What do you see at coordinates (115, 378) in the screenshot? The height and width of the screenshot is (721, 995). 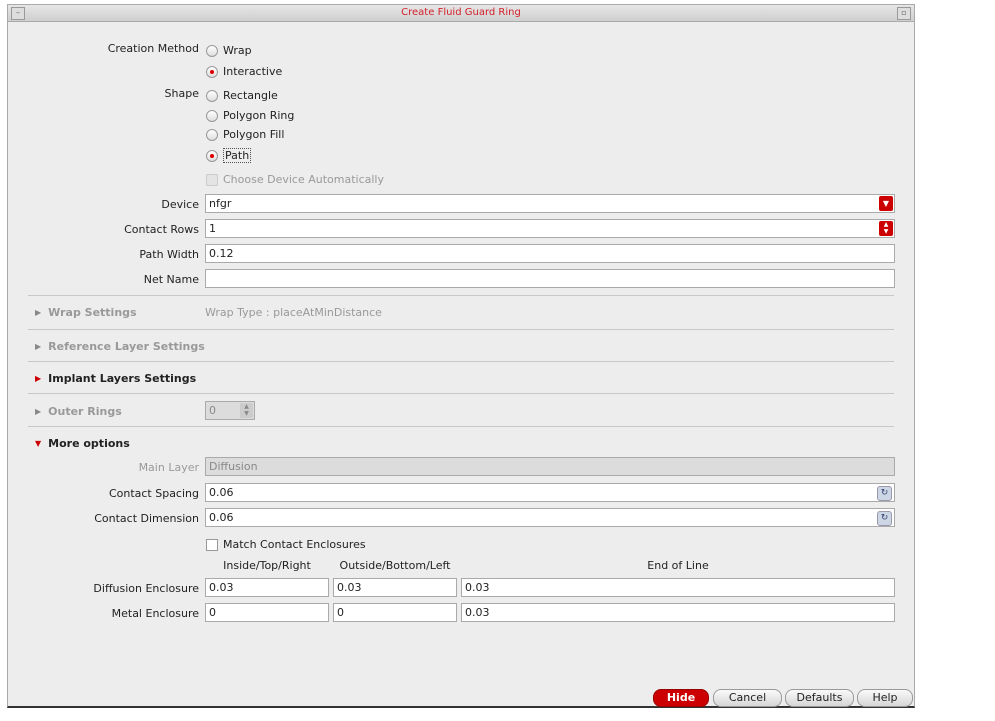 I see `implant-layers-settings-section: ▶ Implant Layers Settings` at bounding box center [115, 378].